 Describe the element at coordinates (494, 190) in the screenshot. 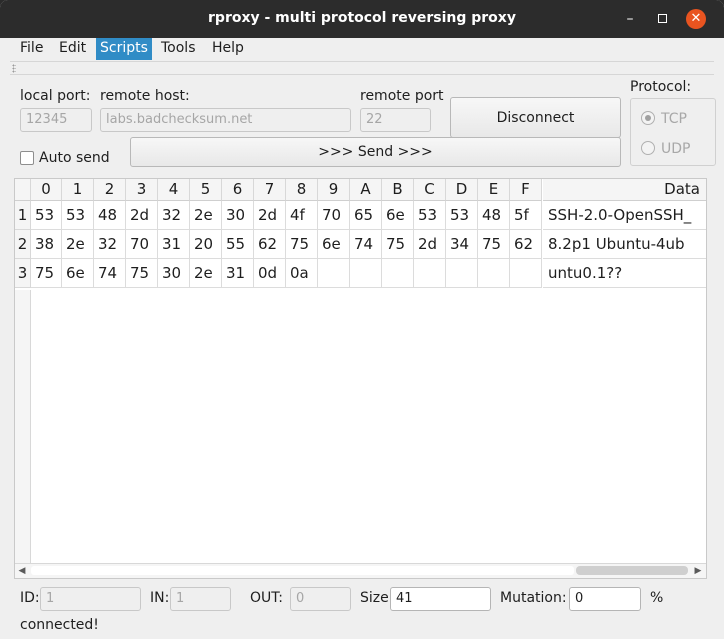

I see `column-header: E` at that location.